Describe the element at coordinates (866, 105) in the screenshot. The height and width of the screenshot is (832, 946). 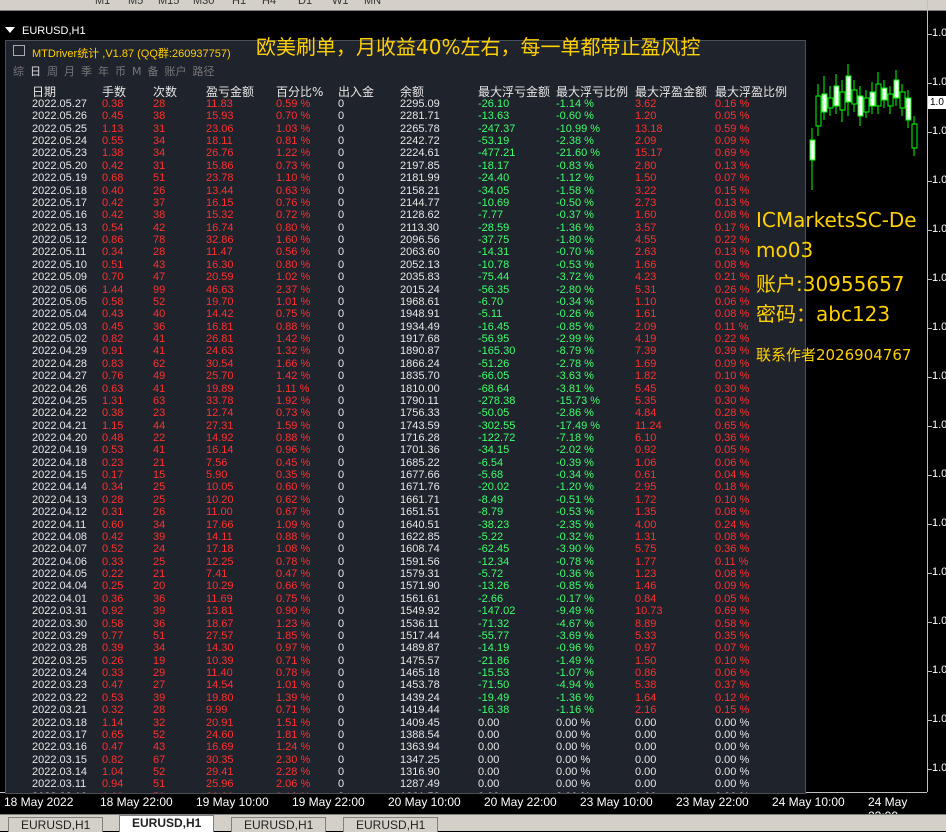
I see `candle-body` at that location.